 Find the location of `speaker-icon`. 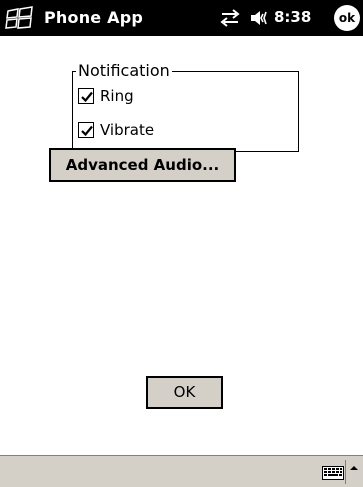

speaker-icon is located at coordinates (259, 18).